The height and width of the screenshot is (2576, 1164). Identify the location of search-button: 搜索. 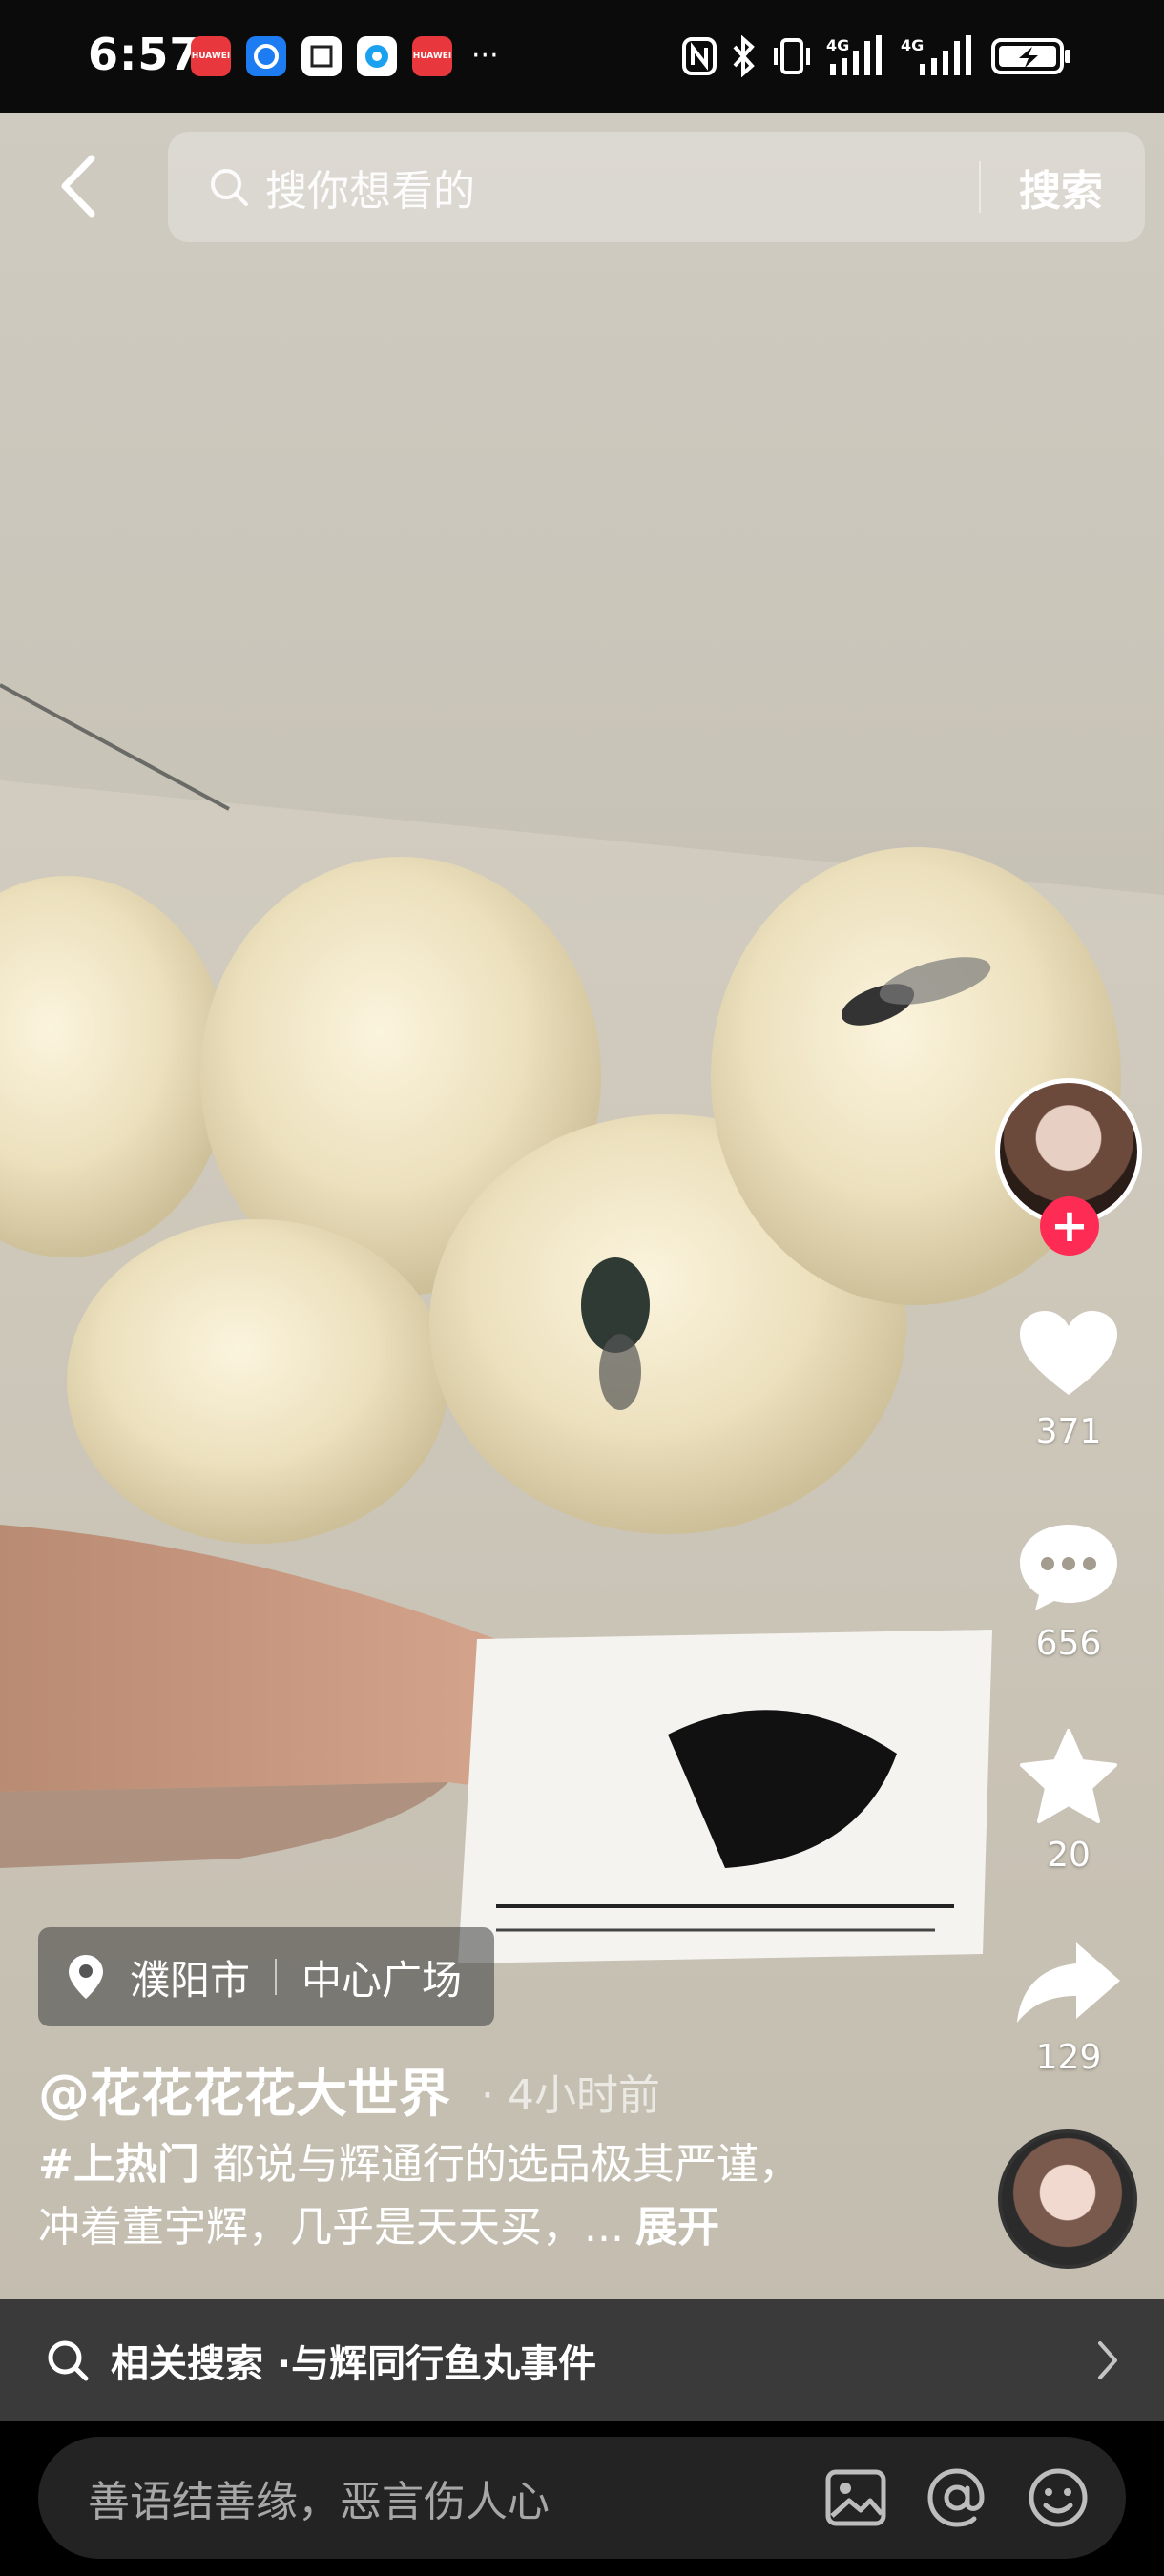
(1061, 187).